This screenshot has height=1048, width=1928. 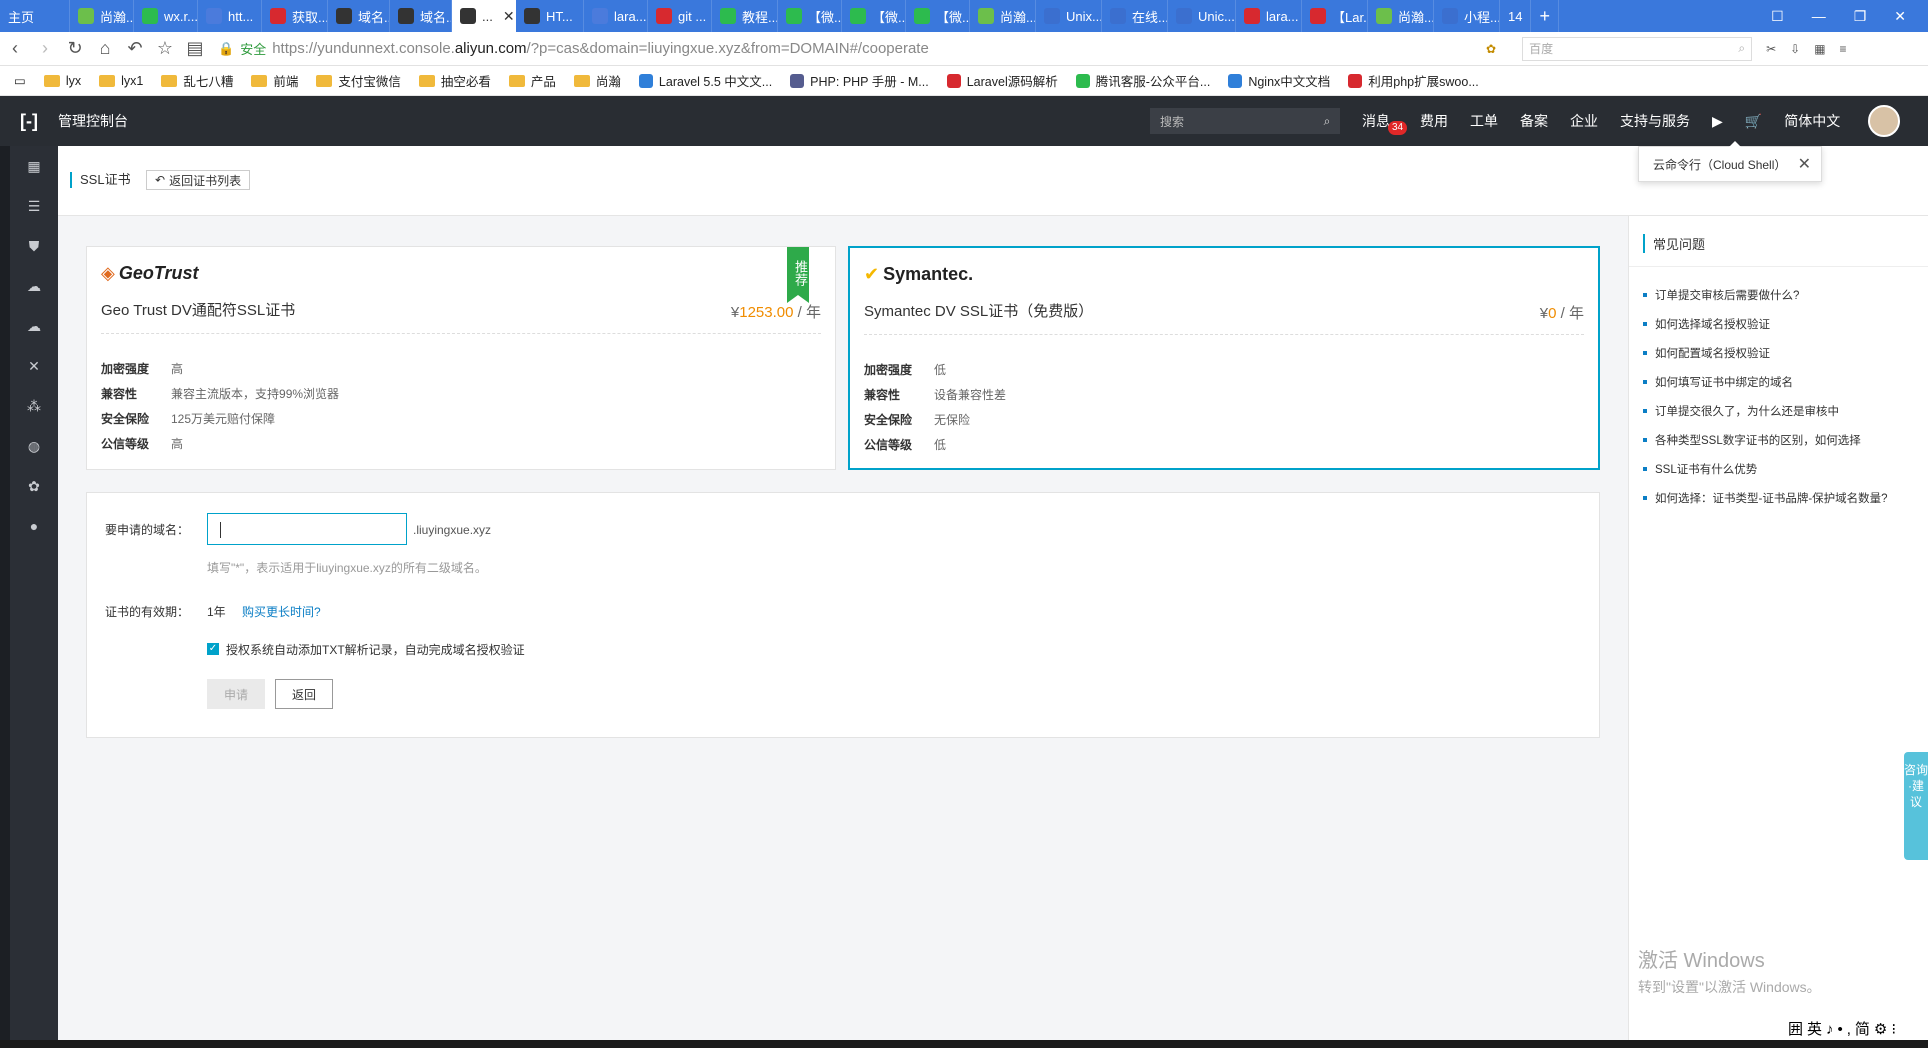 I want to click on new-tab-button: +, so click(x=1545, y=16).